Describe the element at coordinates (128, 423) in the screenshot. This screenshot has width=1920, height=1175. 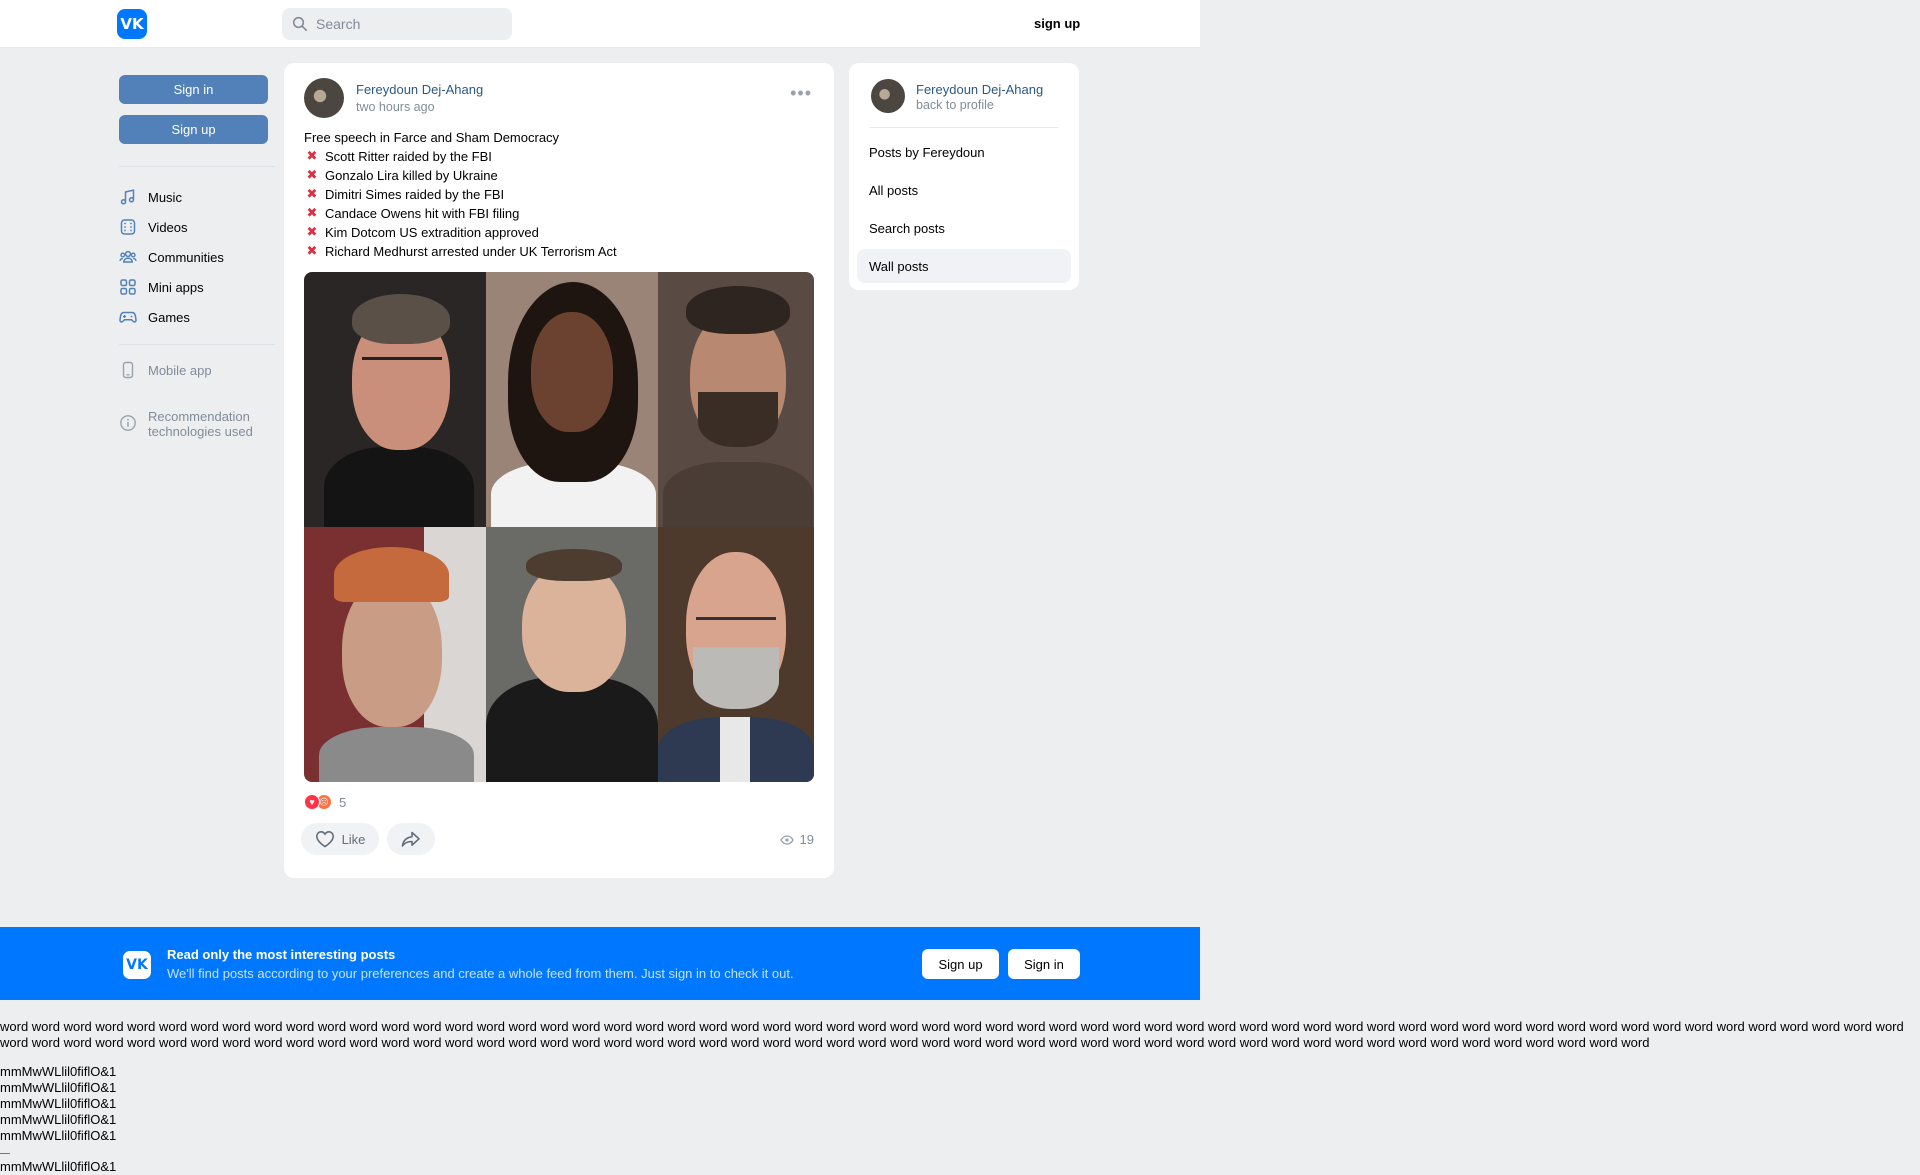
I see `info-icon` at that location.